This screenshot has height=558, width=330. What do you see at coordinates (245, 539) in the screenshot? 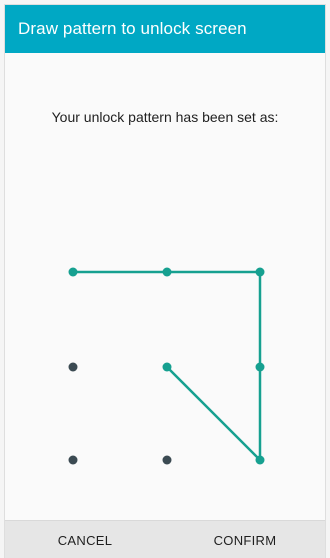
I see `confirm-button: CONFIRM` at bounding box center [245, 539].